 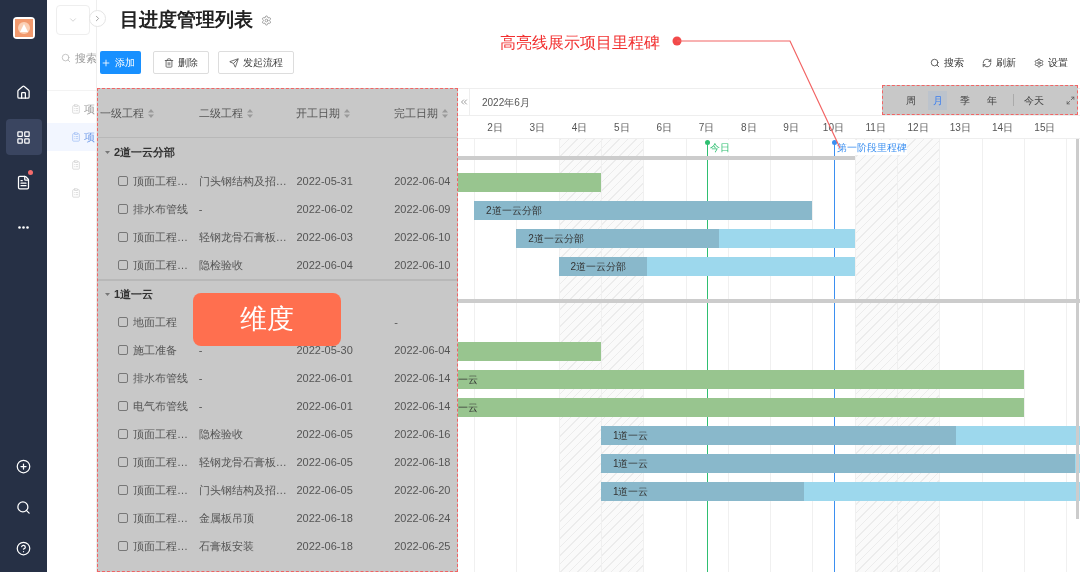 I want to click on day-label: 13日, so click(x=960, y=128).